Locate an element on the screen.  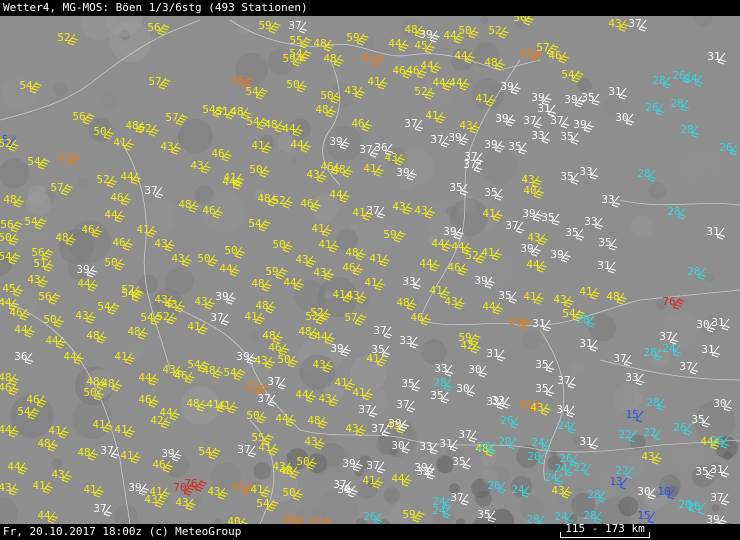
station-gust: 54 is located at coordinates (256, 92).